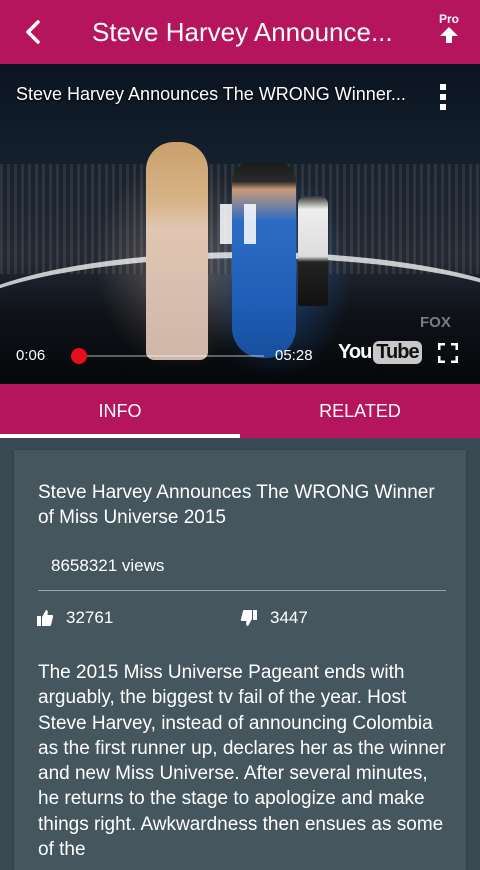 This screenshot has width=480, height=870. What do you see at coordinates (34, 32) in the screenshot?
I see `back-arrow-icon` at bounding box center [34, 32].